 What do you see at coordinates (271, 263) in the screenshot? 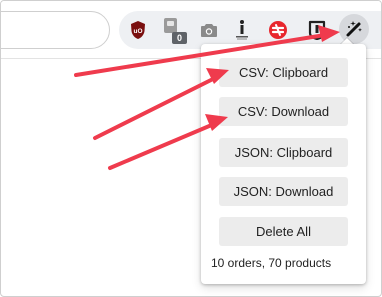
I see `orders-summary-text: 10 orders, 70 products` at bounding box center [271, 263].